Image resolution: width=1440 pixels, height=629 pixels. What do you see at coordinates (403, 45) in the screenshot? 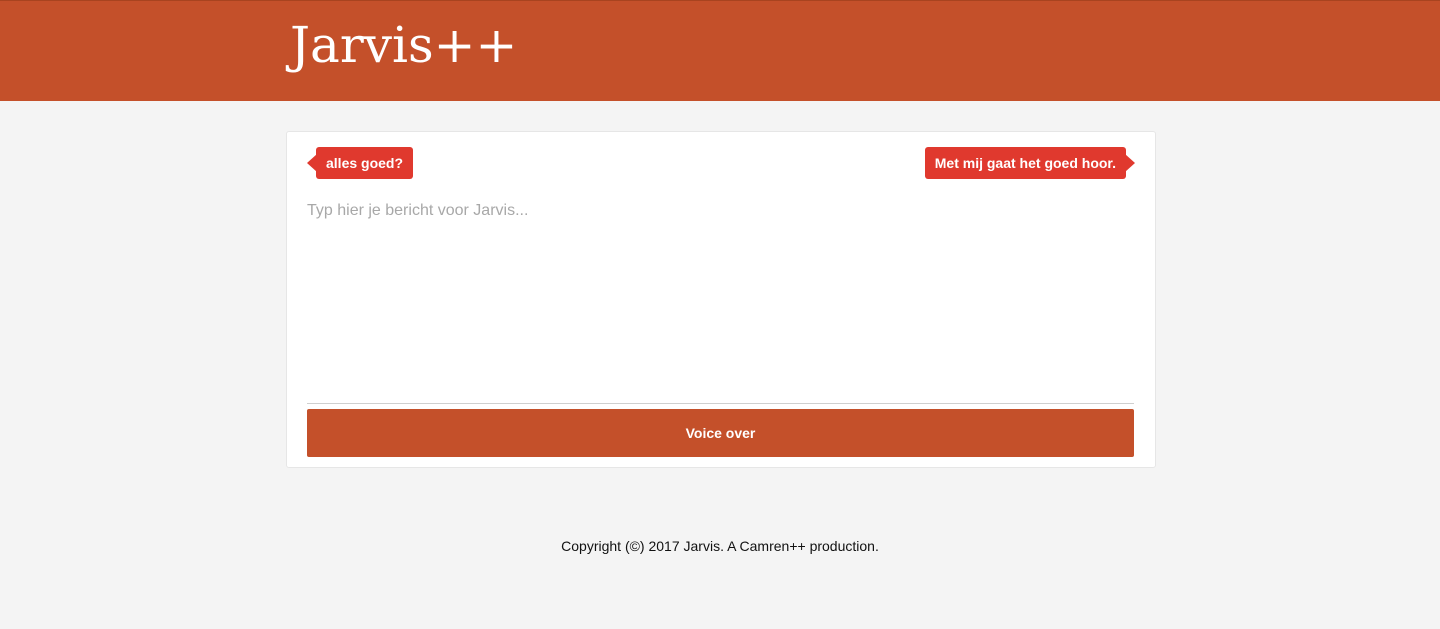
I see `brand-logo: Jarvis++` at bounding box center [403, 45].